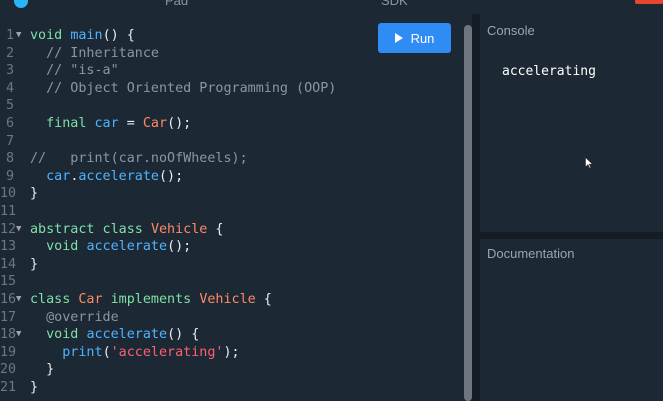 The height and width of the screenshot is (401, 663). I want to click on line-number-gutter: 1 ▼ 2 3 4 5 6 7 8 9 10 11 12 ▼ 13 14 15 16 ▼ 17 18 ▼ 19 20 21, so click(14, 211).